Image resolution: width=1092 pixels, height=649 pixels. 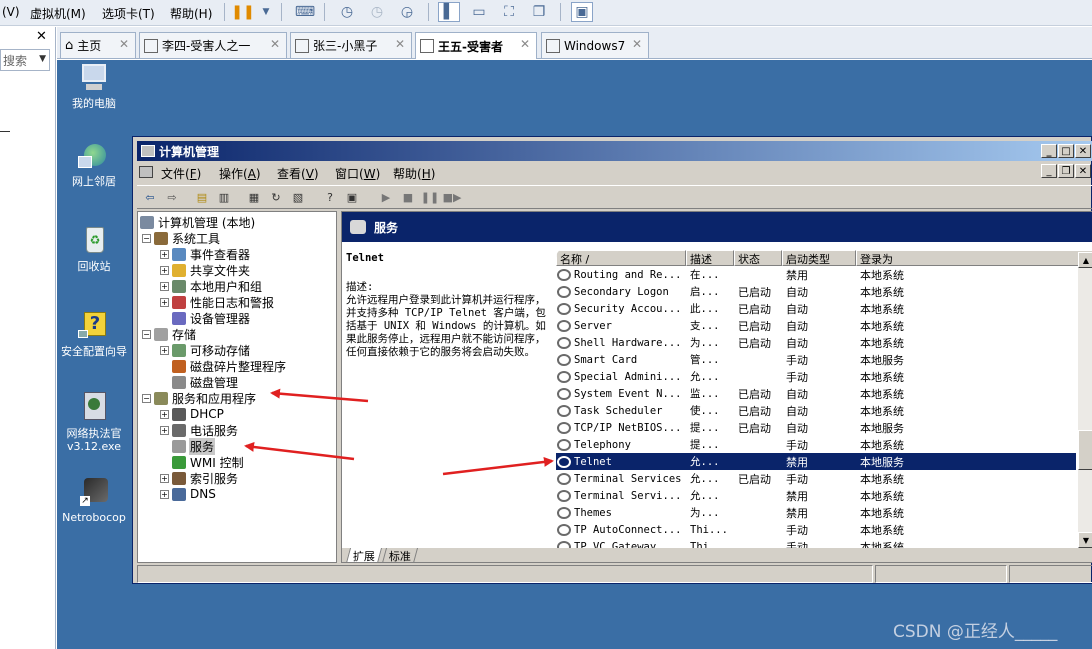 I want to click on close-button: ✕, so click(x=1083, y=151).